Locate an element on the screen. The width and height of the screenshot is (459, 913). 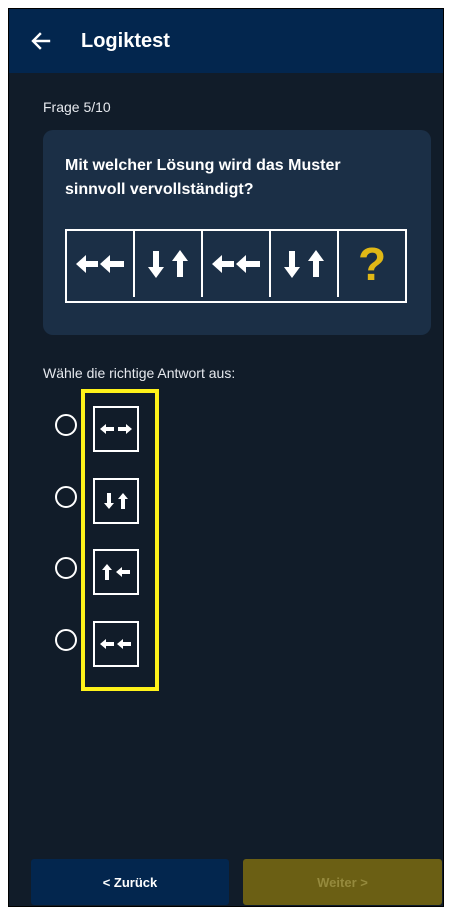
app-bar: Logiktest is located at coordinates (226, 41).